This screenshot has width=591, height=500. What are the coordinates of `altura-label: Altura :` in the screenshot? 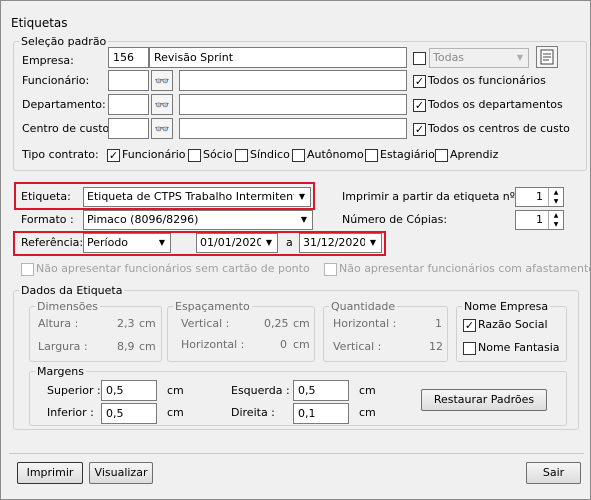 It's located at (58, 323).